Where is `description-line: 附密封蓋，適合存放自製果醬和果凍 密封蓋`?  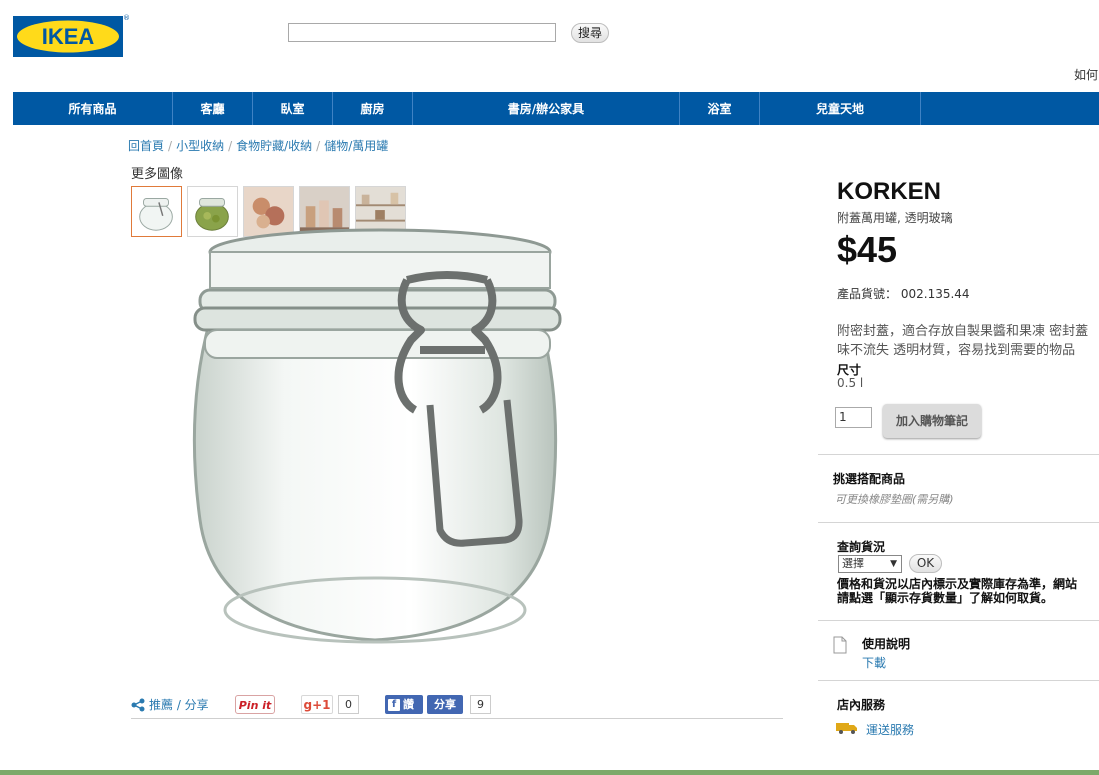
description-line: 附密封蓋，適合存放自製果醬和果凍 密封蓋 is located at coordinates (963, 331).